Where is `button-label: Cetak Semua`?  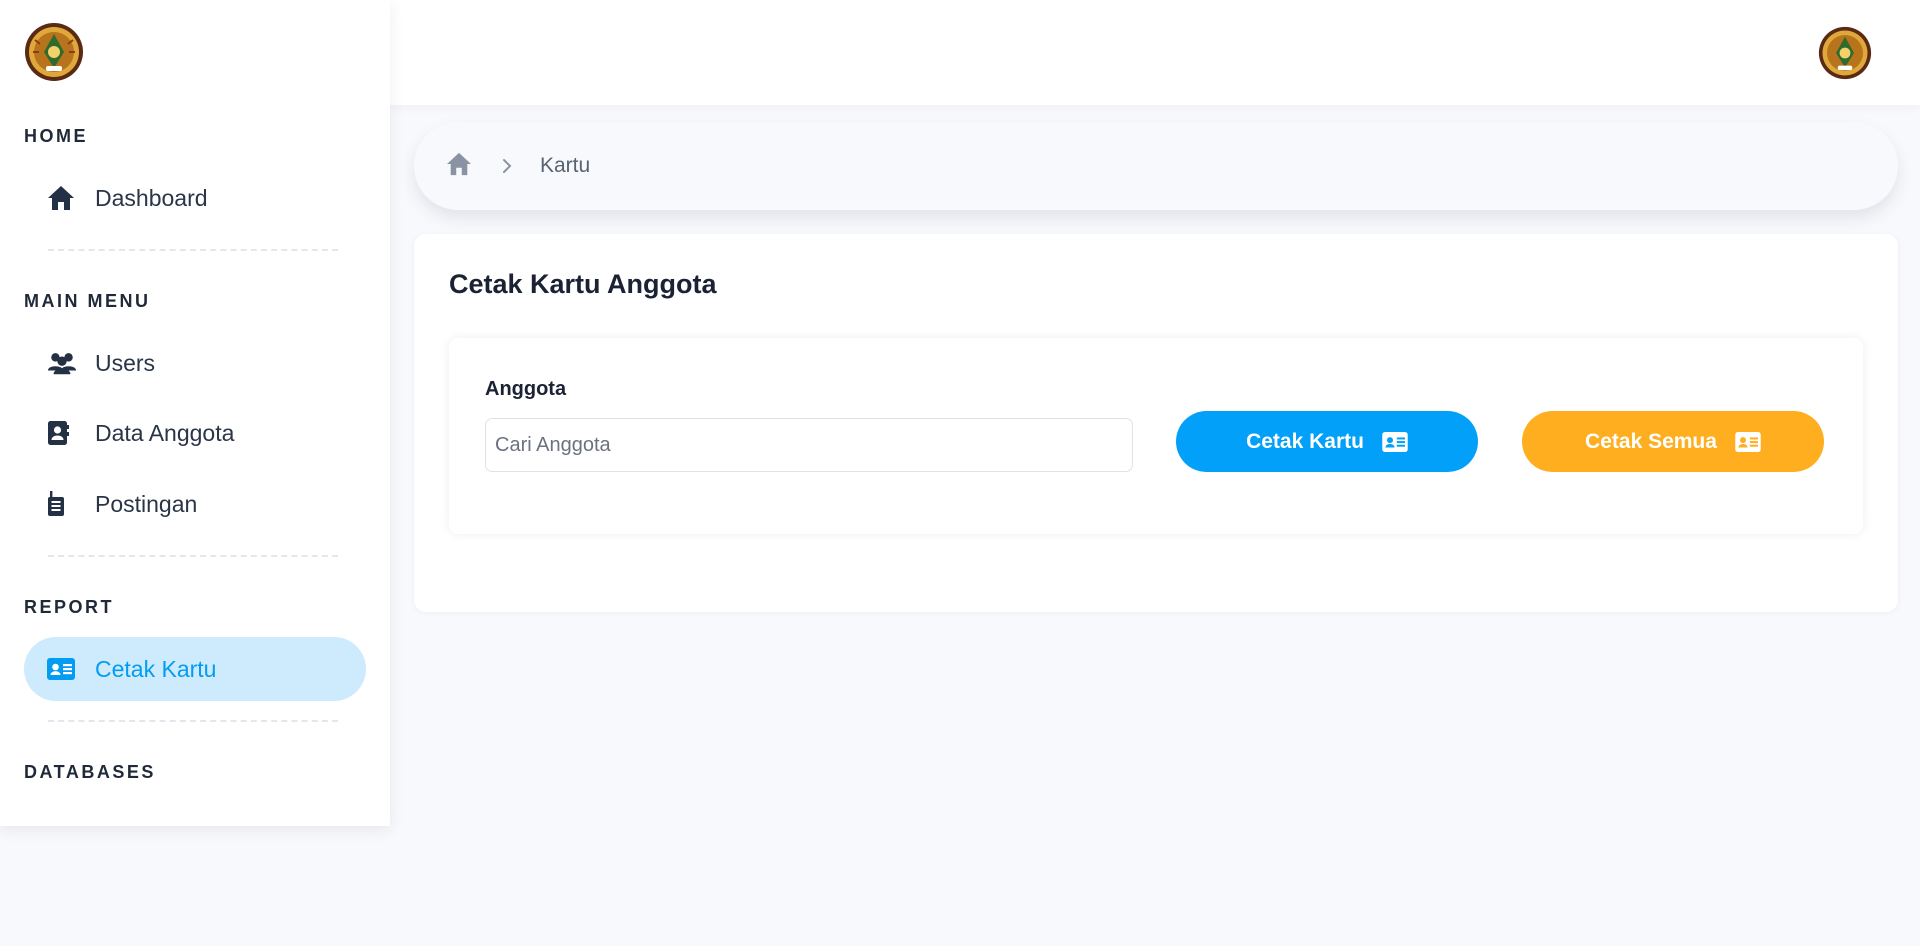
button-label: Cetak Semua is located at coordinates (1651, 441).